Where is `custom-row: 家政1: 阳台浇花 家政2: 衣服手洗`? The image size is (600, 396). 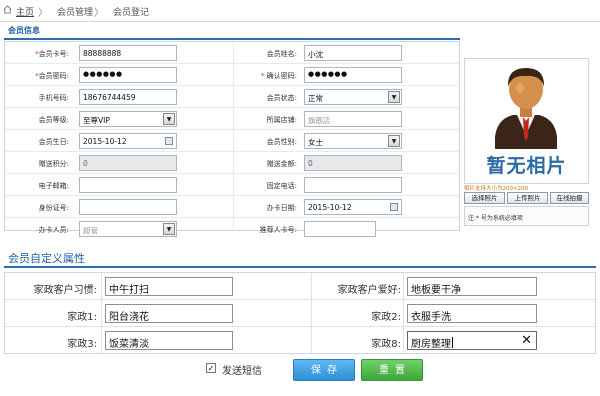 custom-row: 家政1: 阳台浇花 家政2: 衣服手洗 is located at coordinates (300, 313).